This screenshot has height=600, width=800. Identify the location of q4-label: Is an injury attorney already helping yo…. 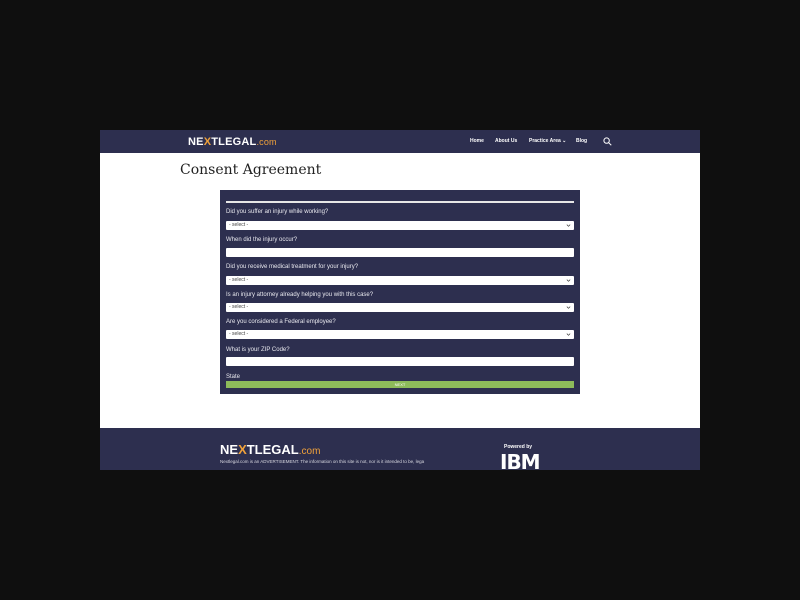
(300, 295).